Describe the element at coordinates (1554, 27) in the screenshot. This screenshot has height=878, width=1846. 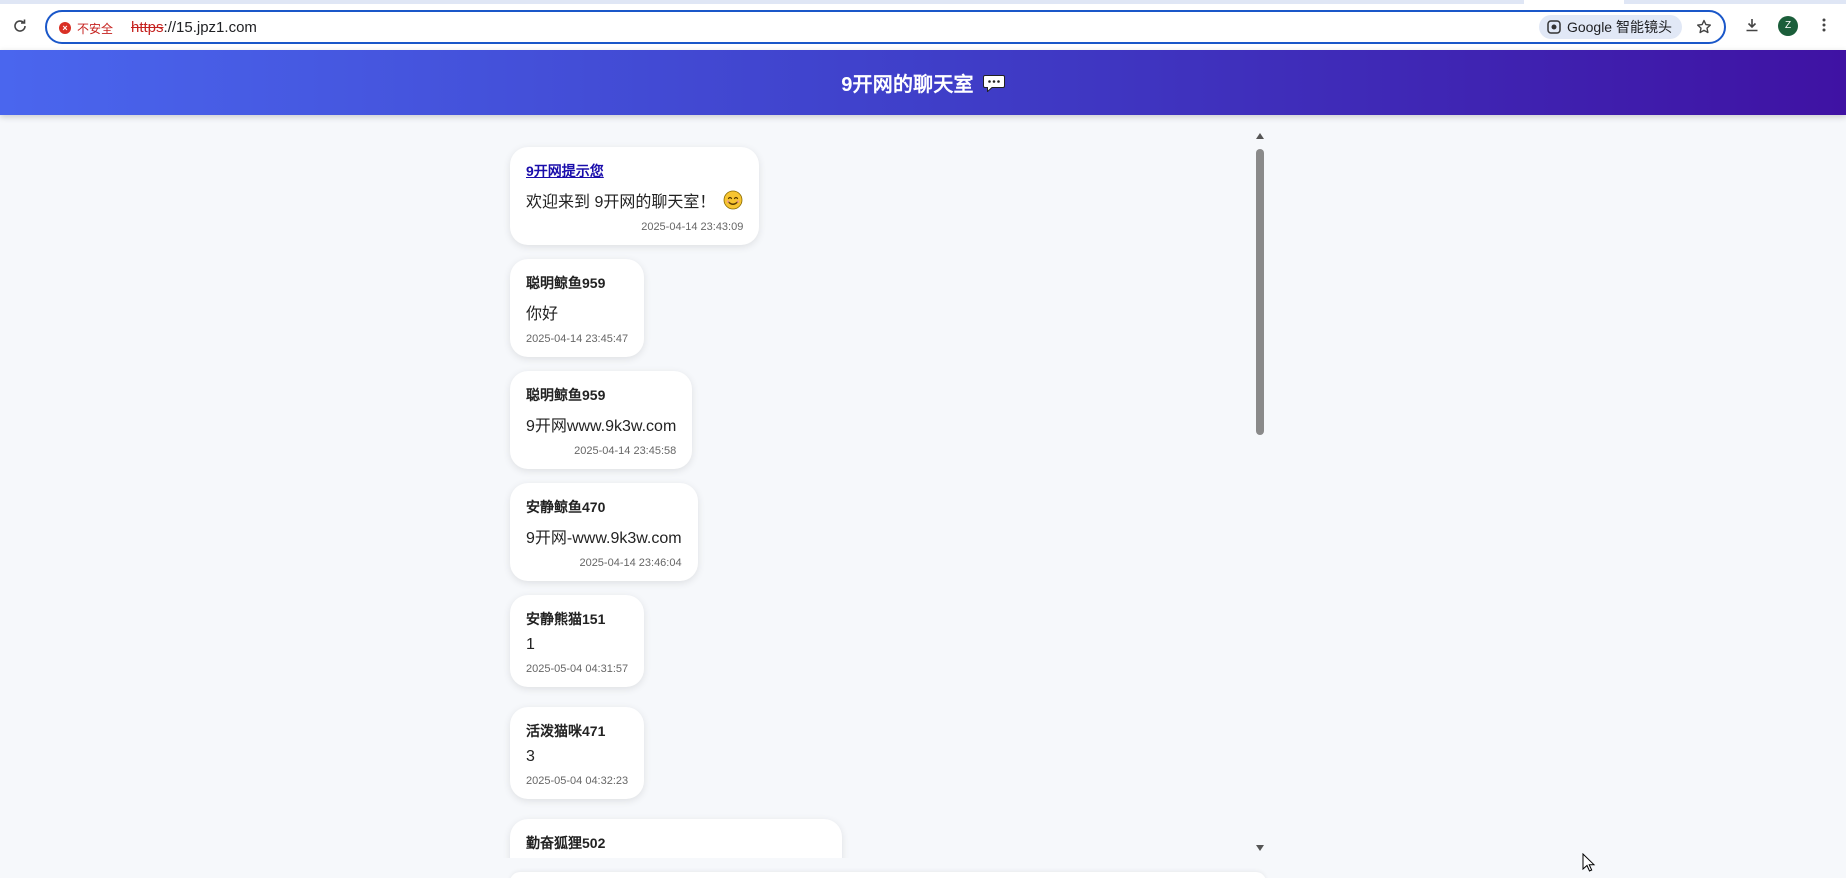
I see `lens-icon` at that location.